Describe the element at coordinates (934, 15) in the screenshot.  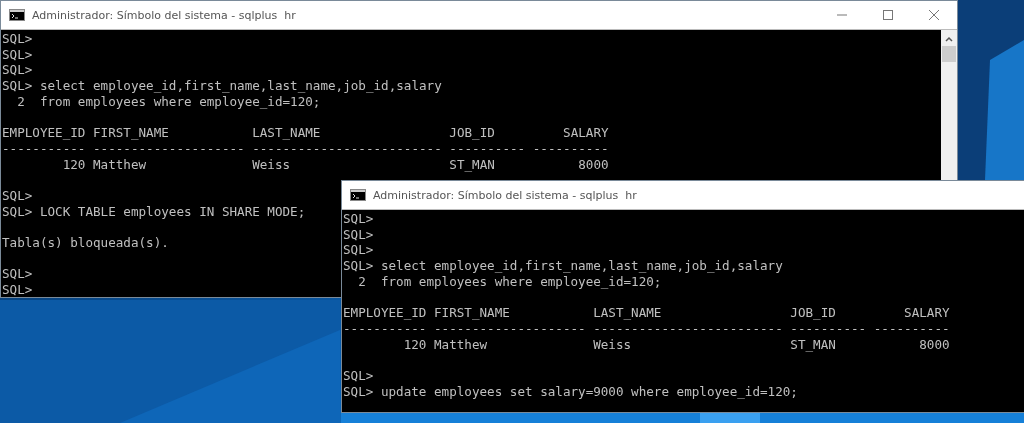
I see `close-icon` at that location.